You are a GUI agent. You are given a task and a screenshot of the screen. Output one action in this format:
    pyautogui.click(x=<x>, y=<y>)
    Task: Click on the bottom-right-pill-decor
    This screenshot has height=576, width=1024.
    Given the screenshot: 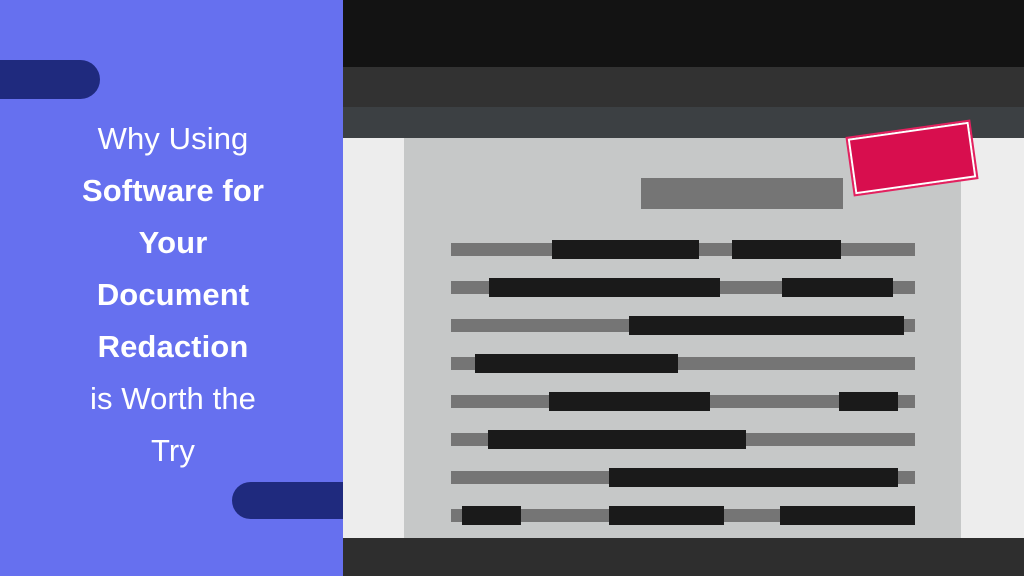 What is the action you would take?
    pyautogui.click(x=287, y=500)
    